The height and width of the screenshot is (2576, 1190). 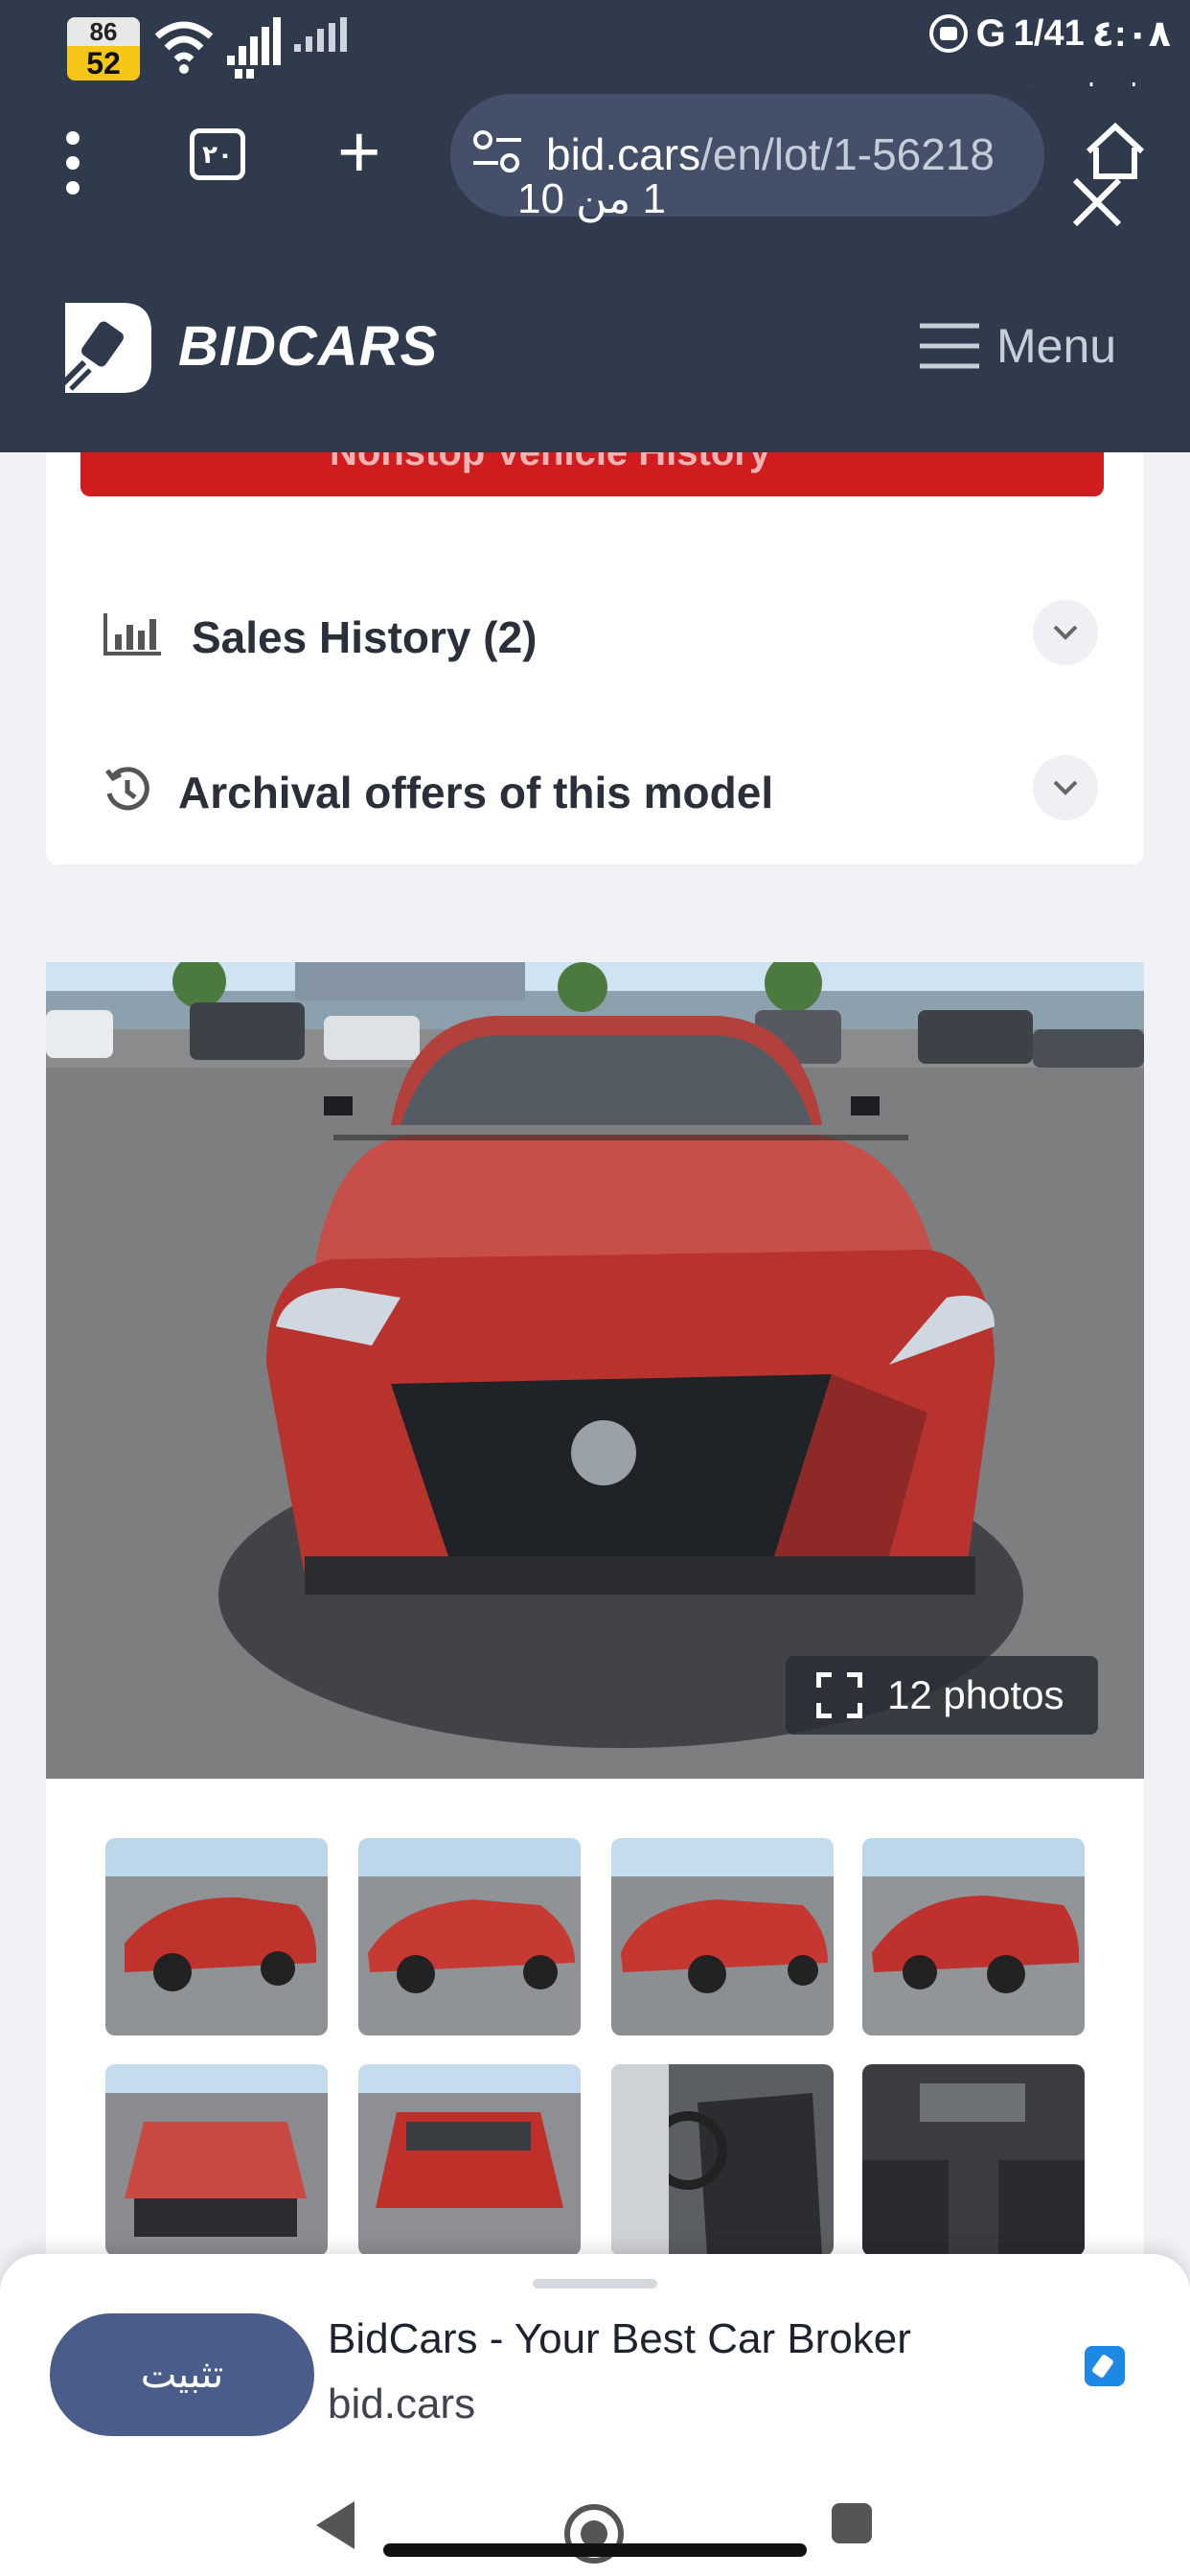 What do you see at coordinates (948, 34) in the screenshot?
I see `screen-record-icon` at bounding box center [948, 34].